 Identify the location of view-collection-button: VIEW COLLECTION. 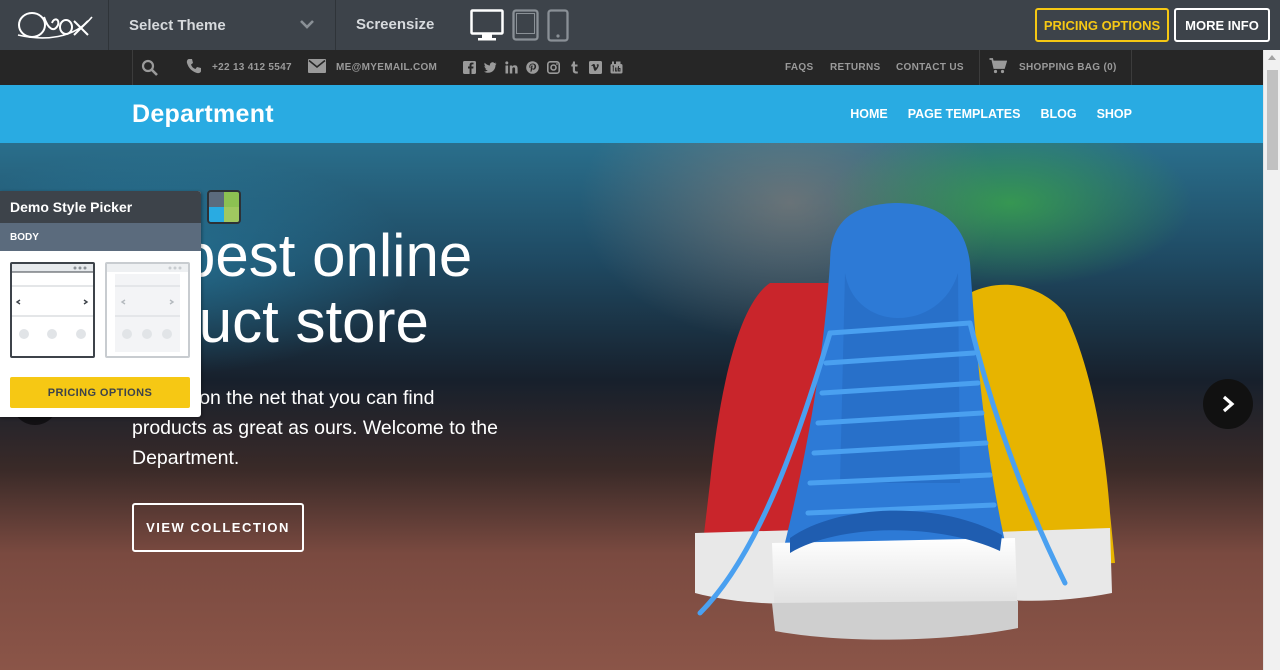
(218, 527).